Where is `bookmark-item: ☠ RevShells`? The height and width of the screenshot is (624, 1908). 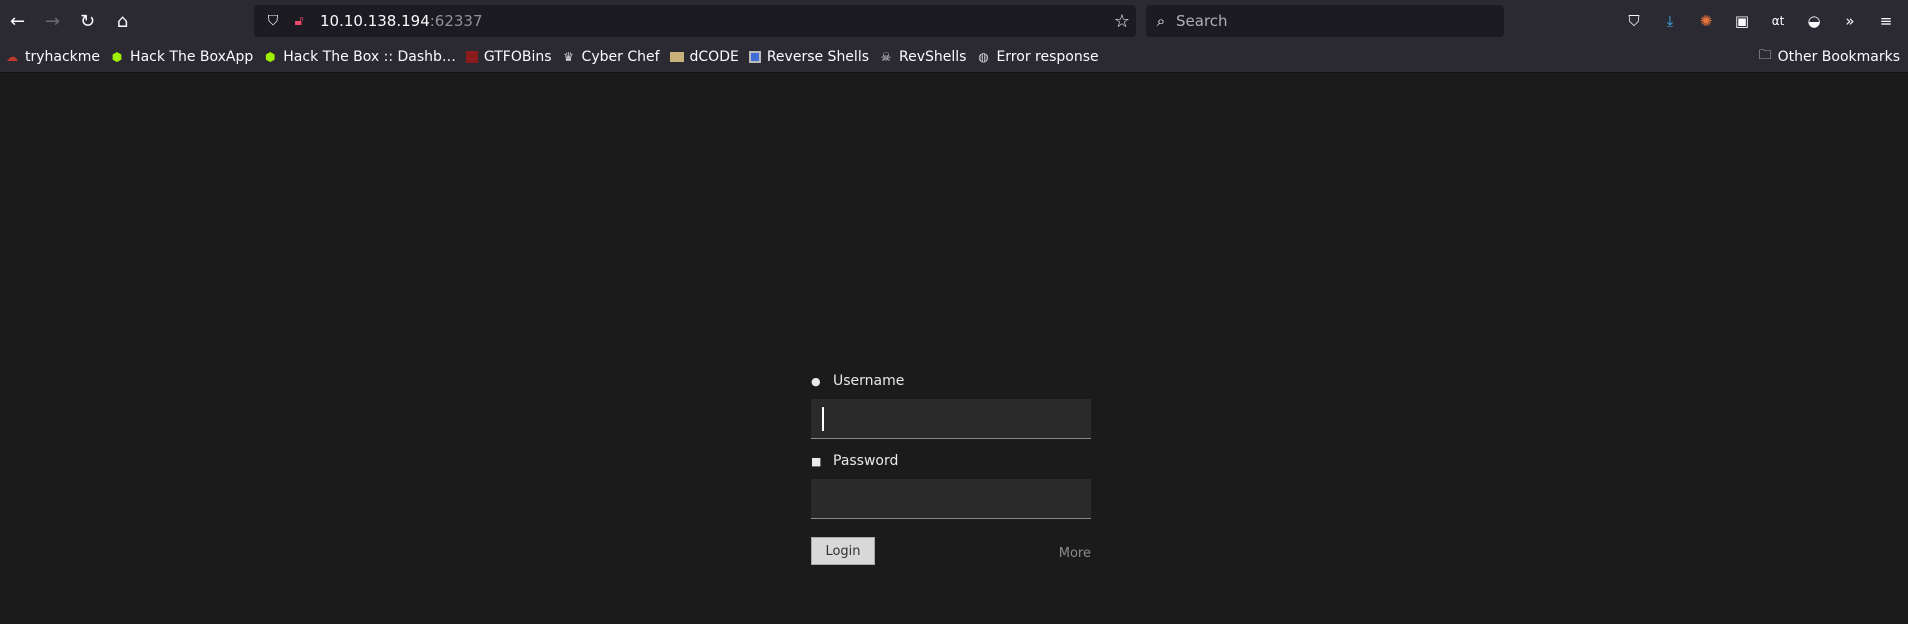 bookmark-item: ☠ RevShells is located at coordinates (922, 57).